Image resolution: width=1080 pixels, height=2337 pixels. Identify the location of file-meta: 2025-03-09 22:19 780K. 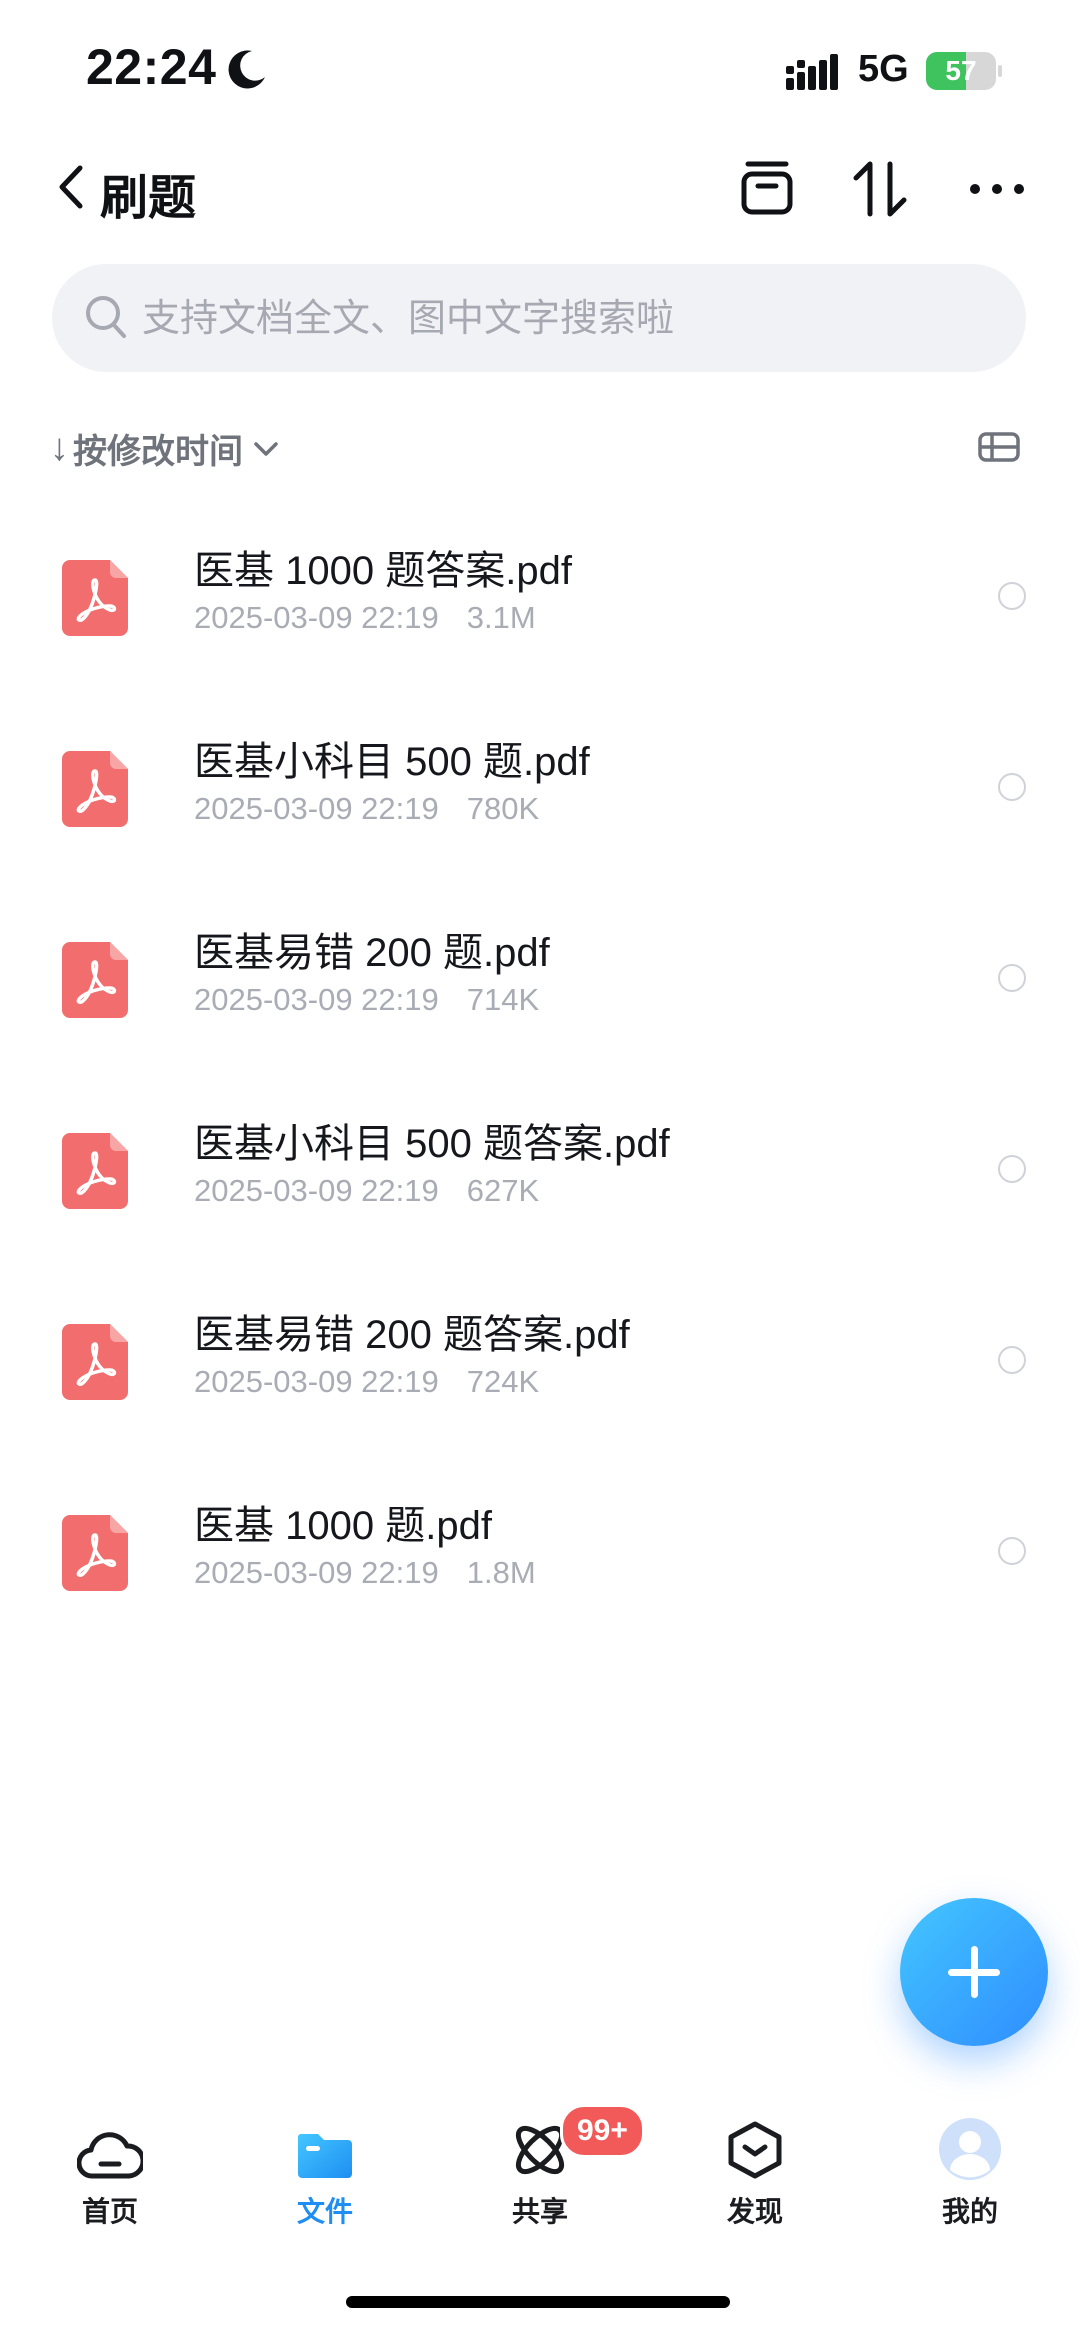
(366, 809).